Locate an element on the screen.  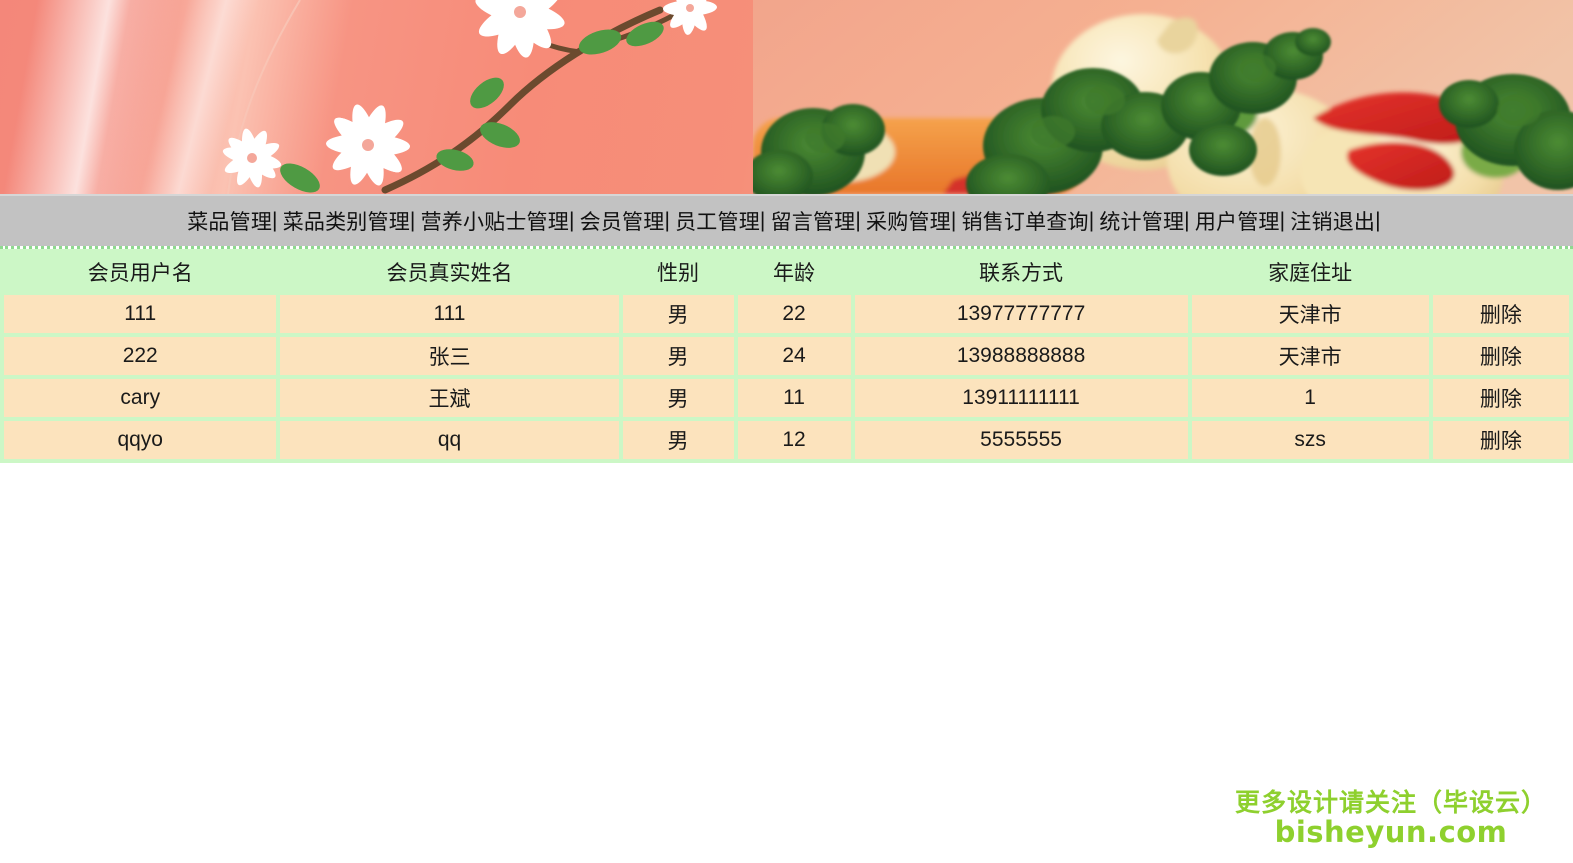
table-header-row: 会员用户名 会员真实姓名 性别 年龄 联系方式 家庭住址 is located at coordinates (786, 272).